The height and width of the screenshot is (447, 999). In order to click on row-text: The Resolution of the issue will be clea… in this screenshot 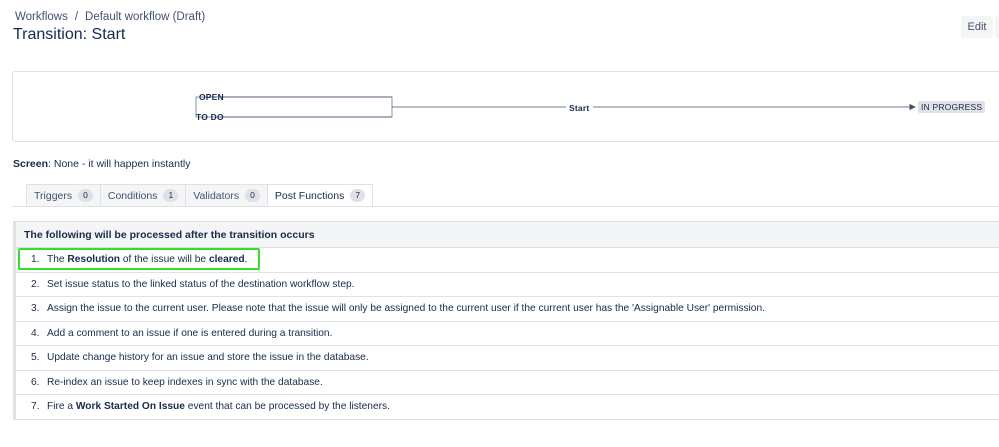, I will do `click(147, 260)`.